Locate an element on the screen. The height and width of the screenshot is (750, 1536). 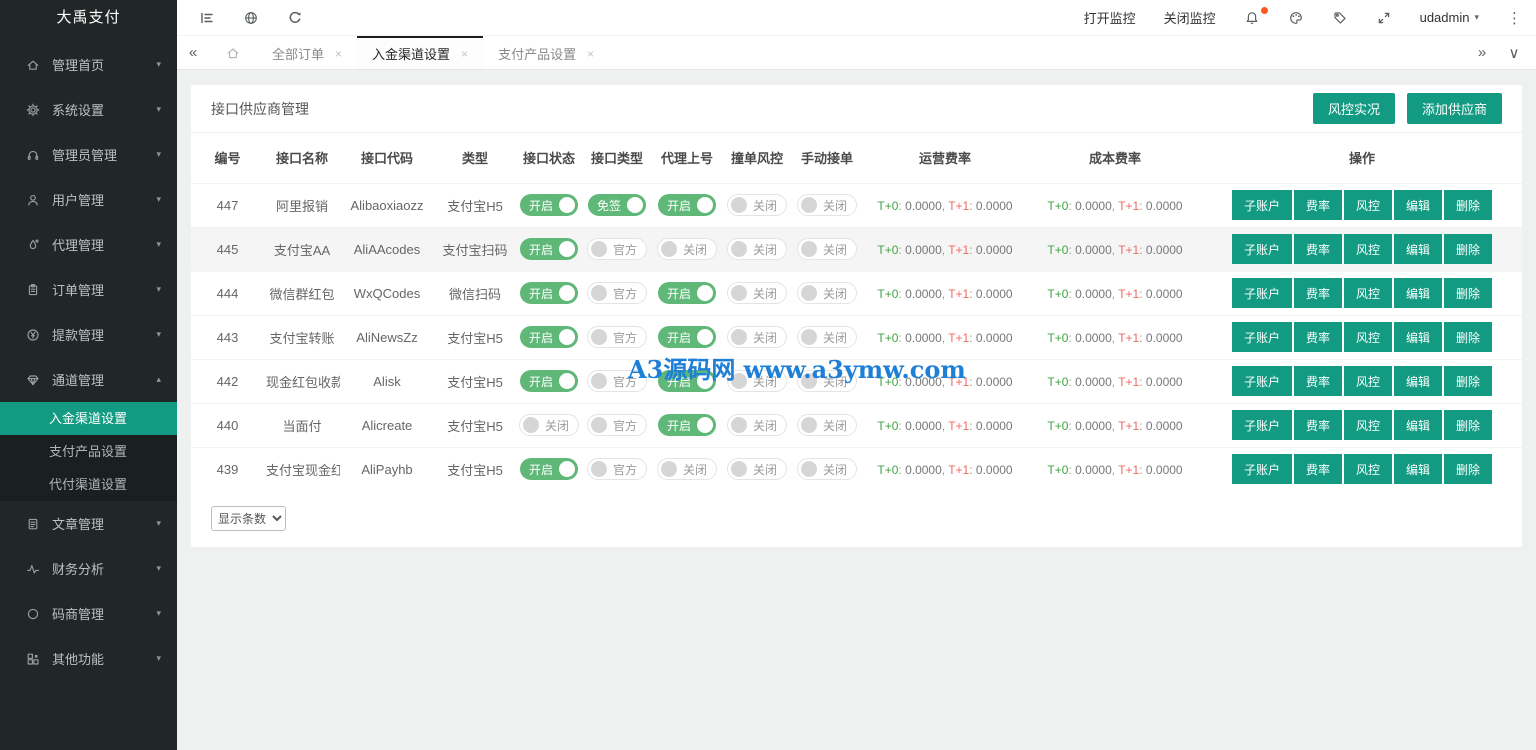
tab-1: 入金渠道设置 × is located at coordinates (420, 52).